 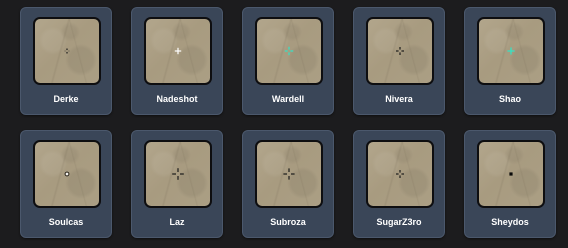 I want to click on player-name: SugarZ3ro, so click(x=399, y=222).